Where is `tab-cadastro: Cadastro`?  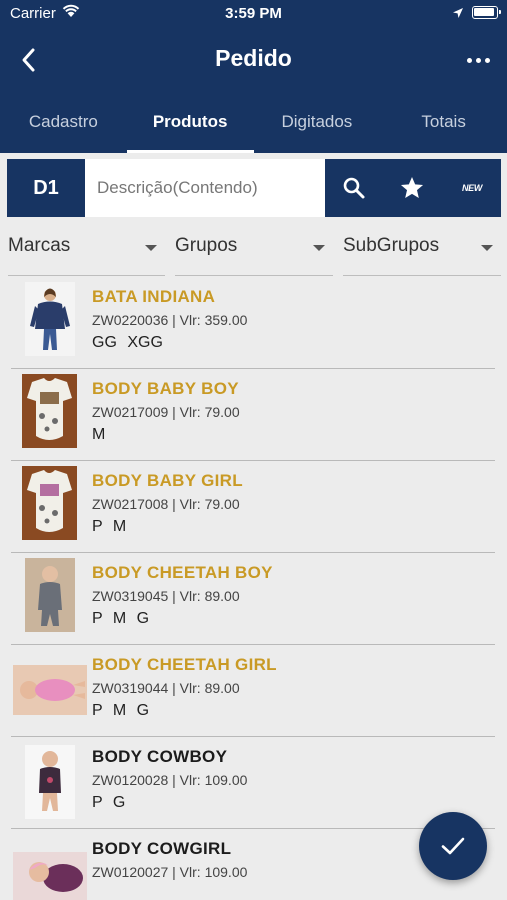
tab-cadastro: Cadastro is located at coordinates (63, 126).